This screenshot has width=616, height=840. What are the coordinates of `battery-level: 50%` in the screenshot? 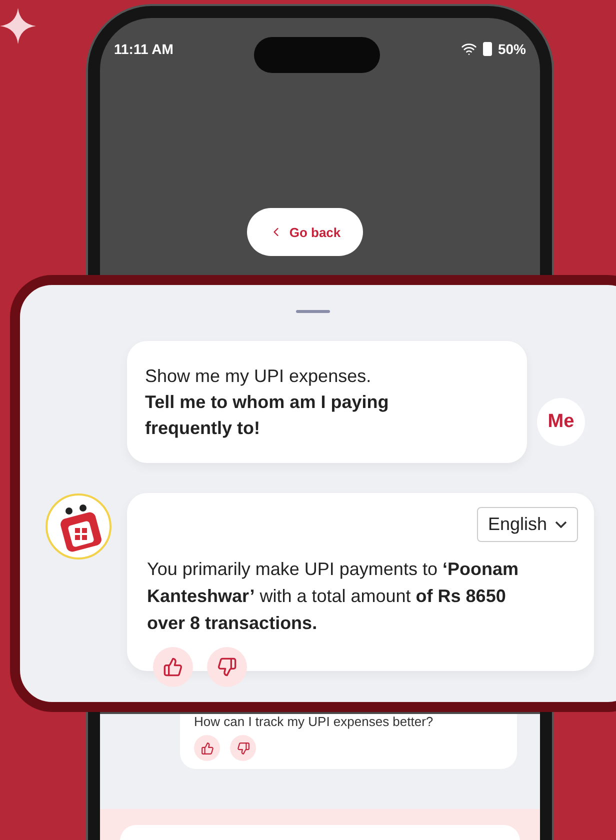 It's located at (512, 49).